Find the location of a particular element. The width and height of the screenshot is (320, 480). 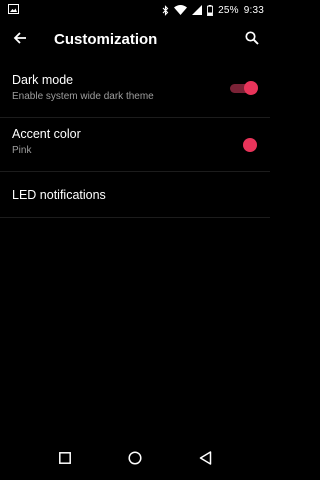

search-button is located at coordinates (252, 40).